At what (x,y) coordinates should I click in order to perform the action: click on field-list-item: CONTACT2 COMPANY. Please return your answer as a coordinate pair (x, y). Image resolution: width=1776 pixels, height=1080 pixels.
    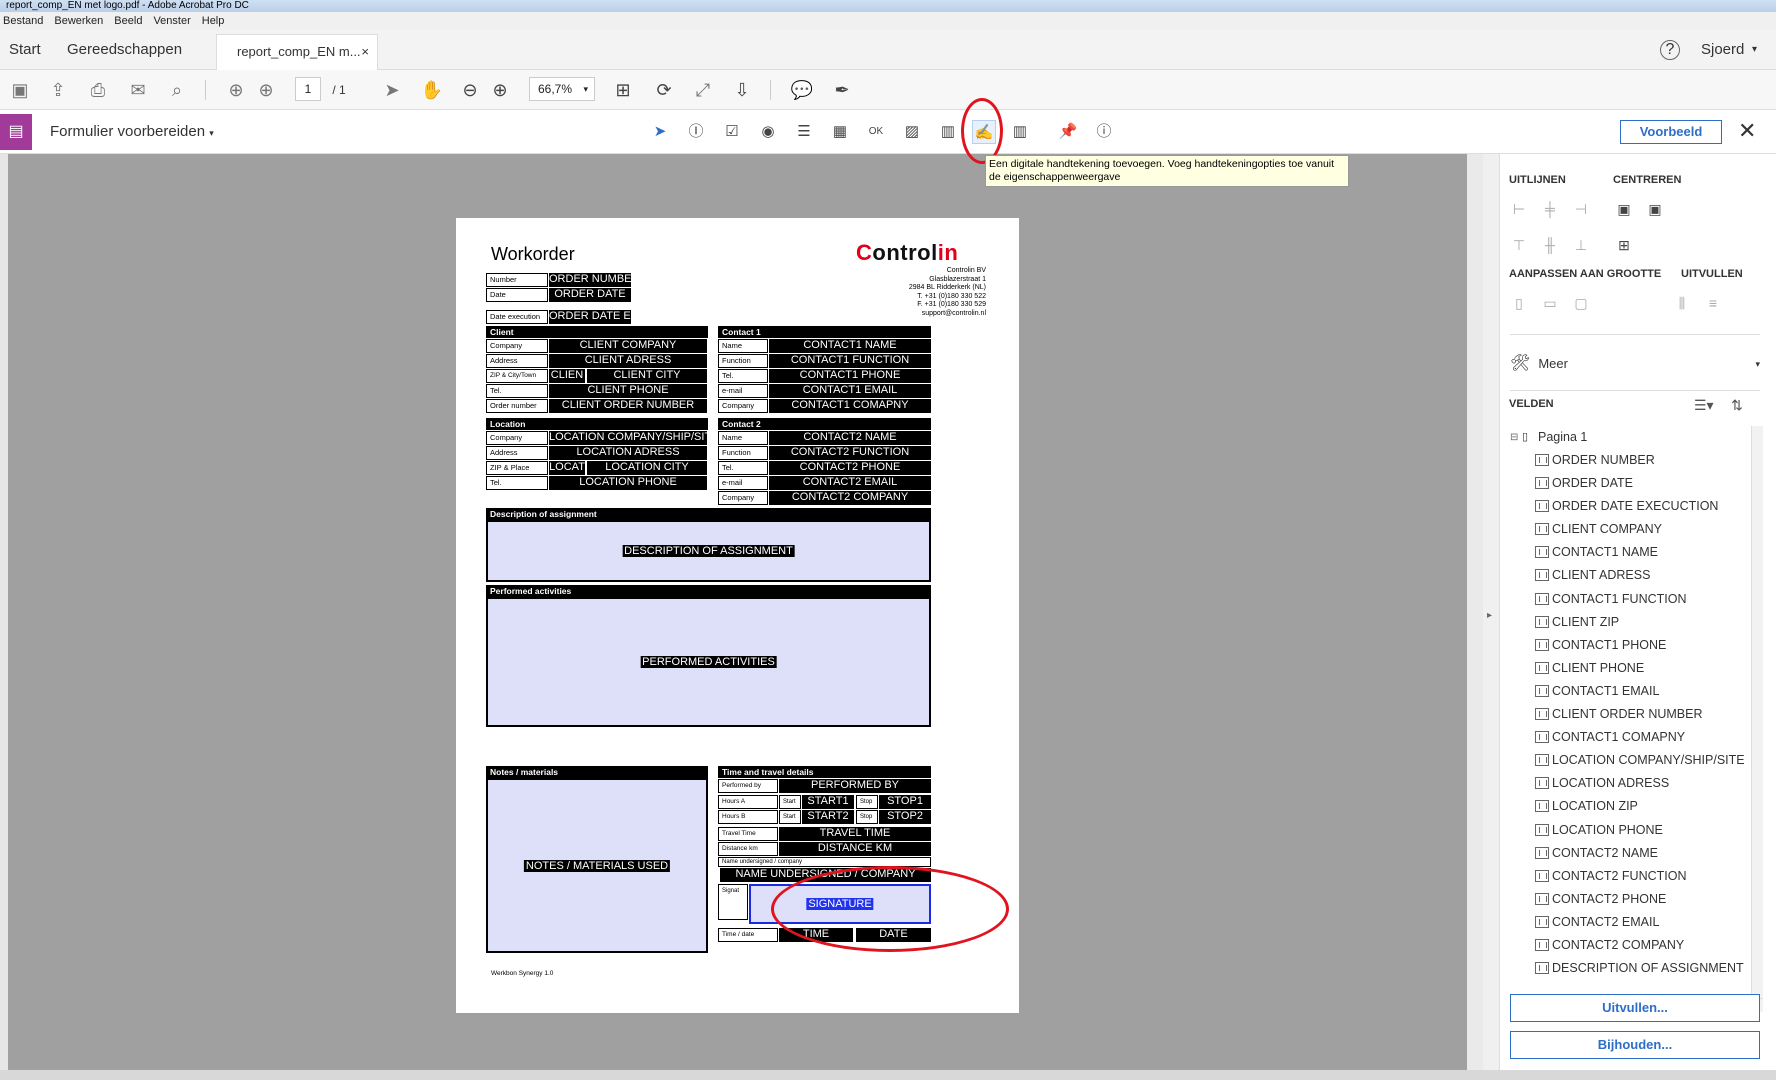
    Looking at the image, I should click on (1629, 945).